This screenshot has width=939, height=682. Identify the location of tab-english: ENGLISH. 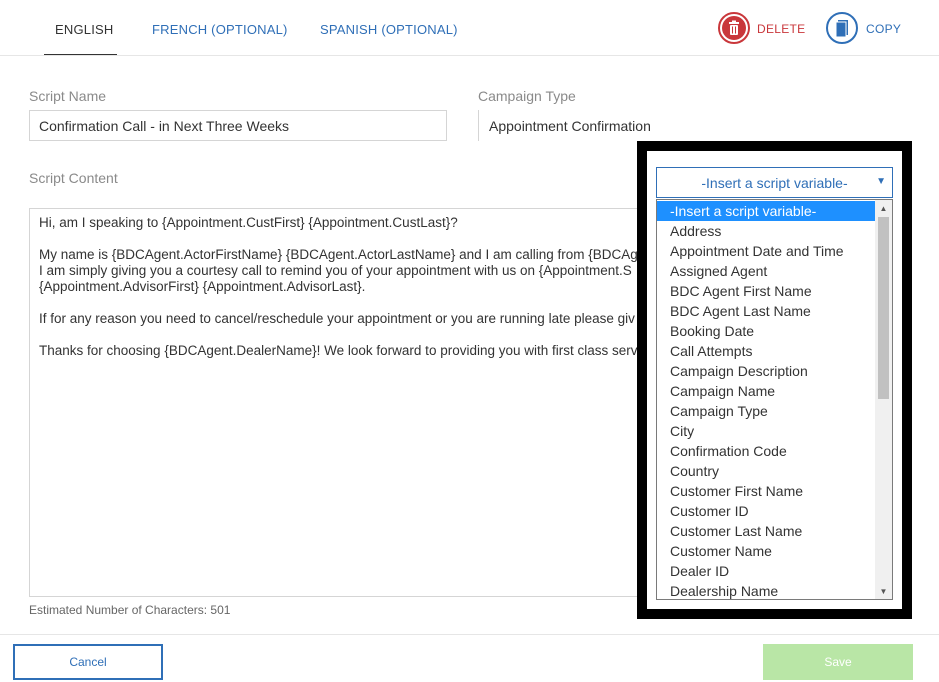
(84, 29).